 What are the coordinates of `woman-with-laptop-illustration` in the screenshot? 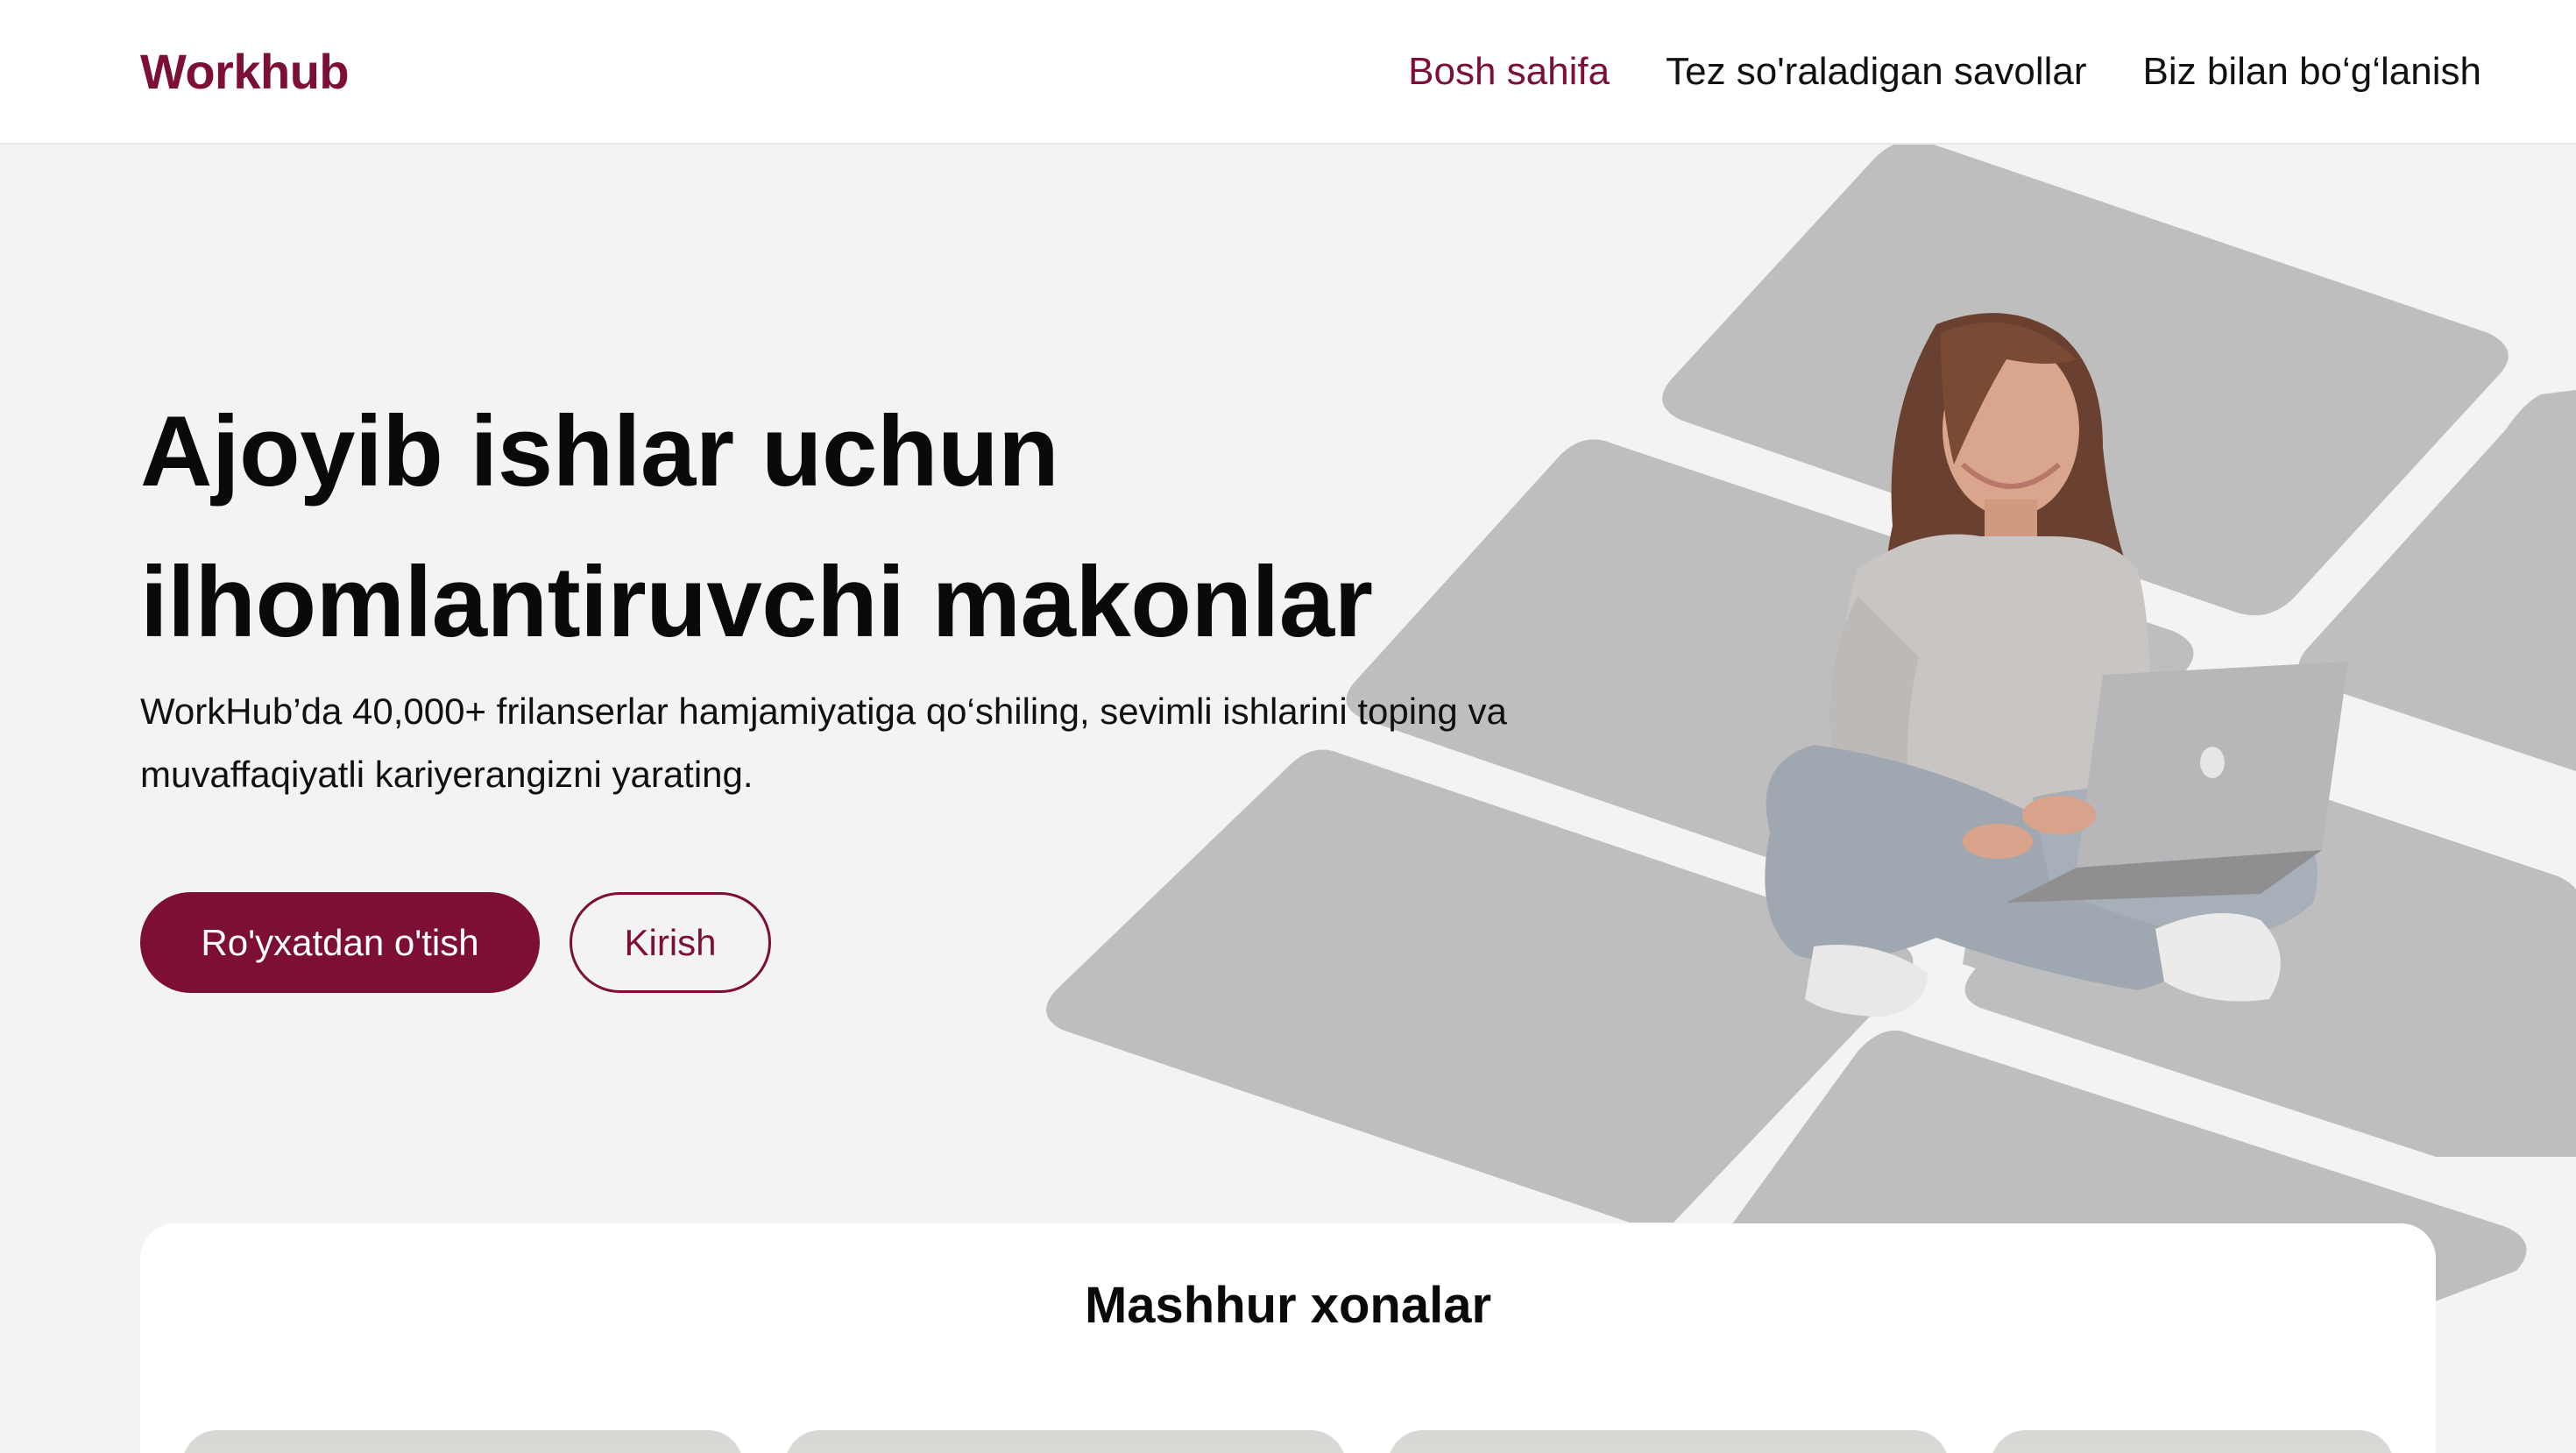 It's located at (2056, 665).